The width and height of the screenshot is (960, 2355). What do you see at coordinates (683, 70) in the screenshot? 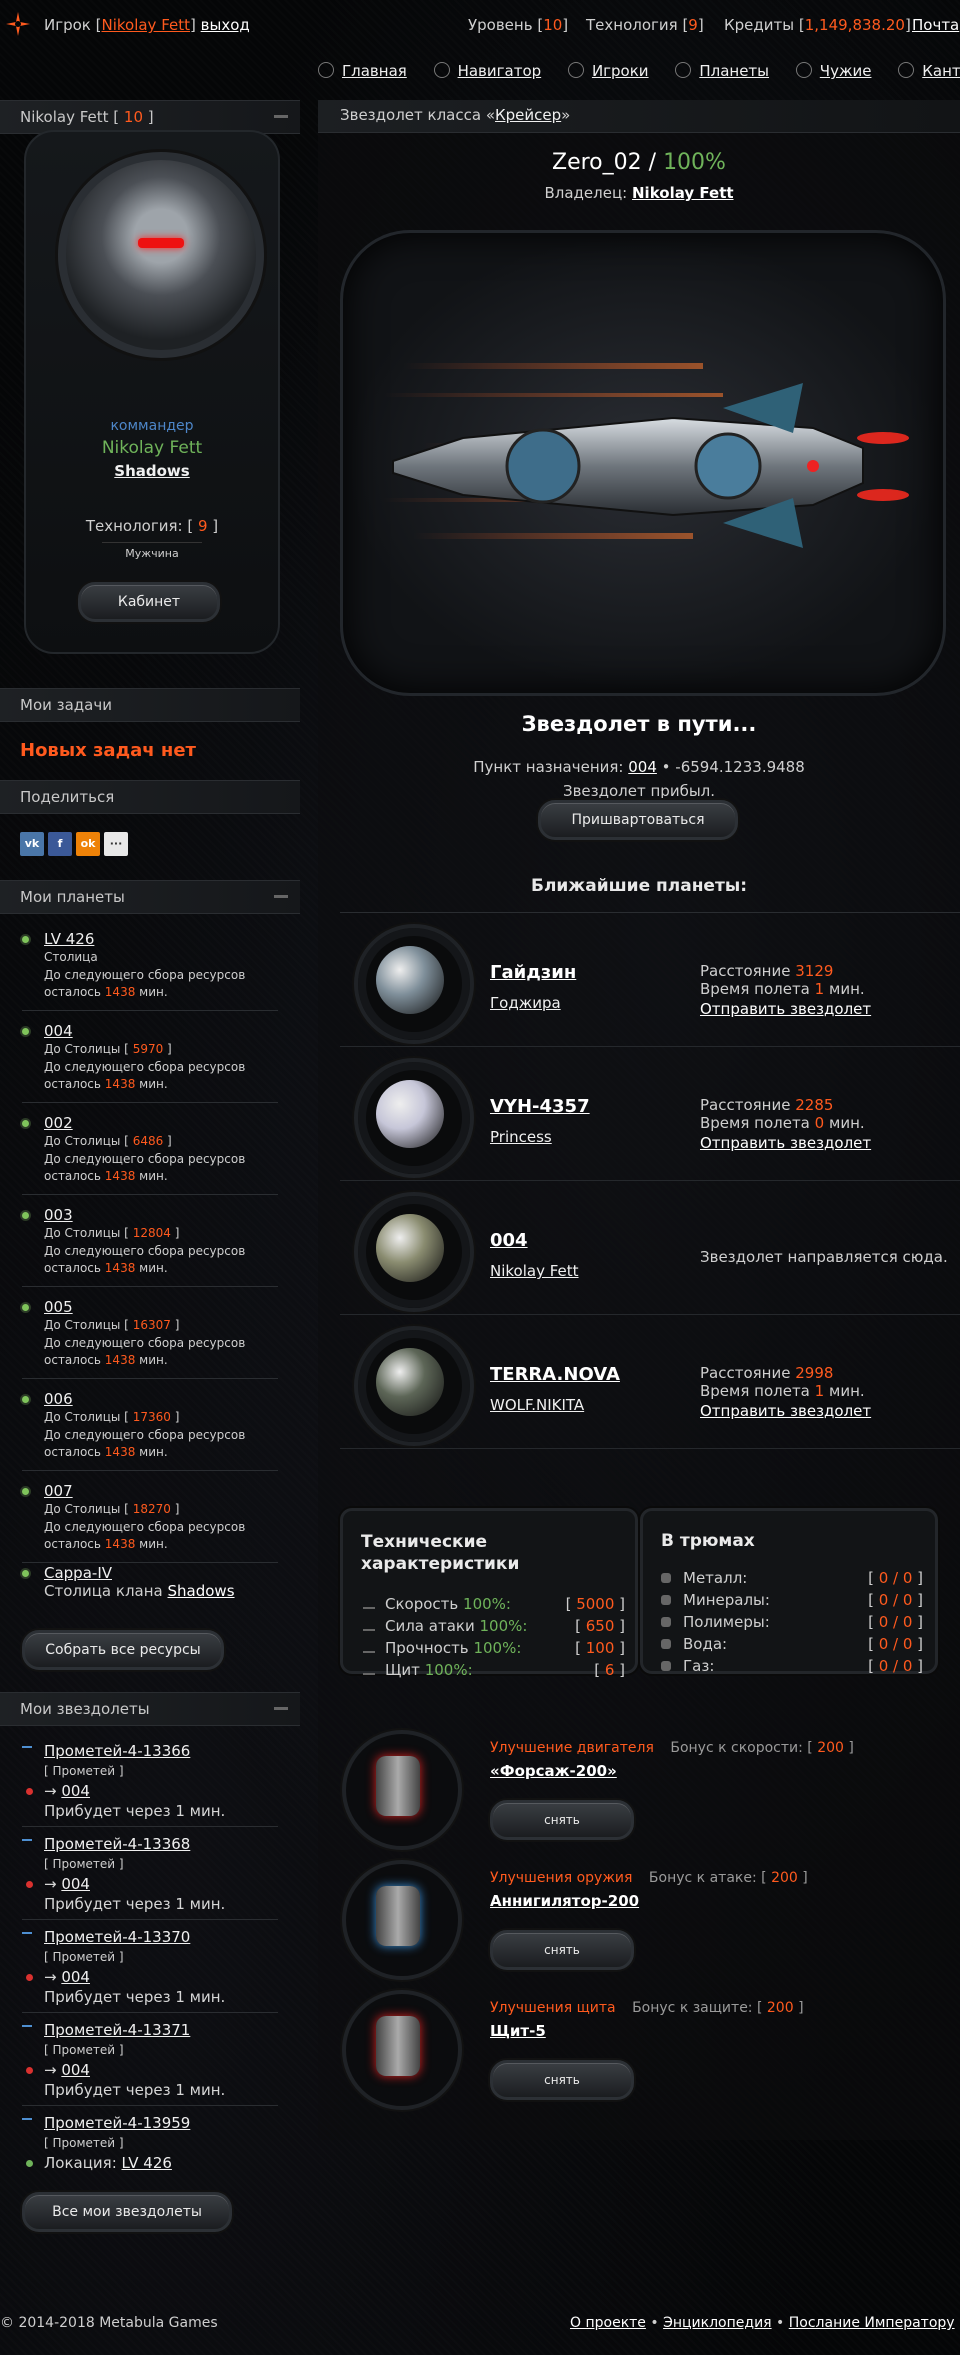
I see `nav-gear-icon` at bounding box center [683, 70].